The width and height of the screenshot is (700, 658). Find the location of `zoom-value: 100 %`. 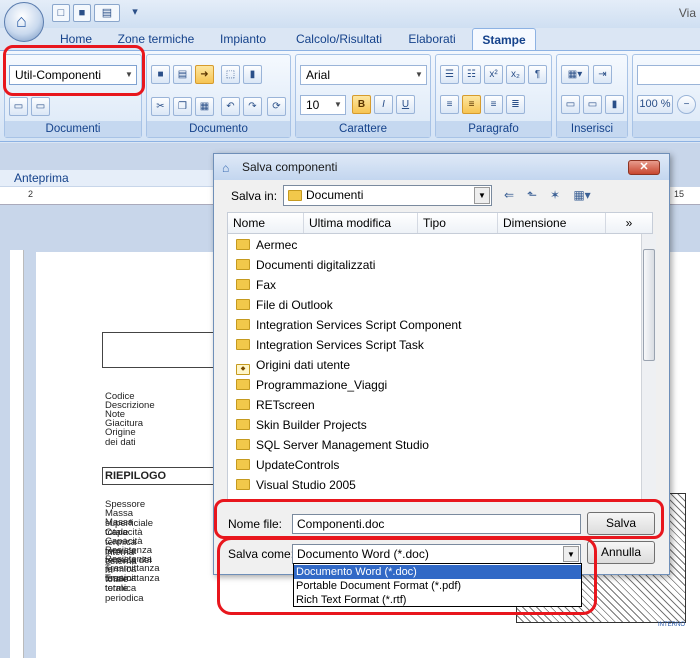

zoom-value: 100 % is located at coordinates (655, 104).